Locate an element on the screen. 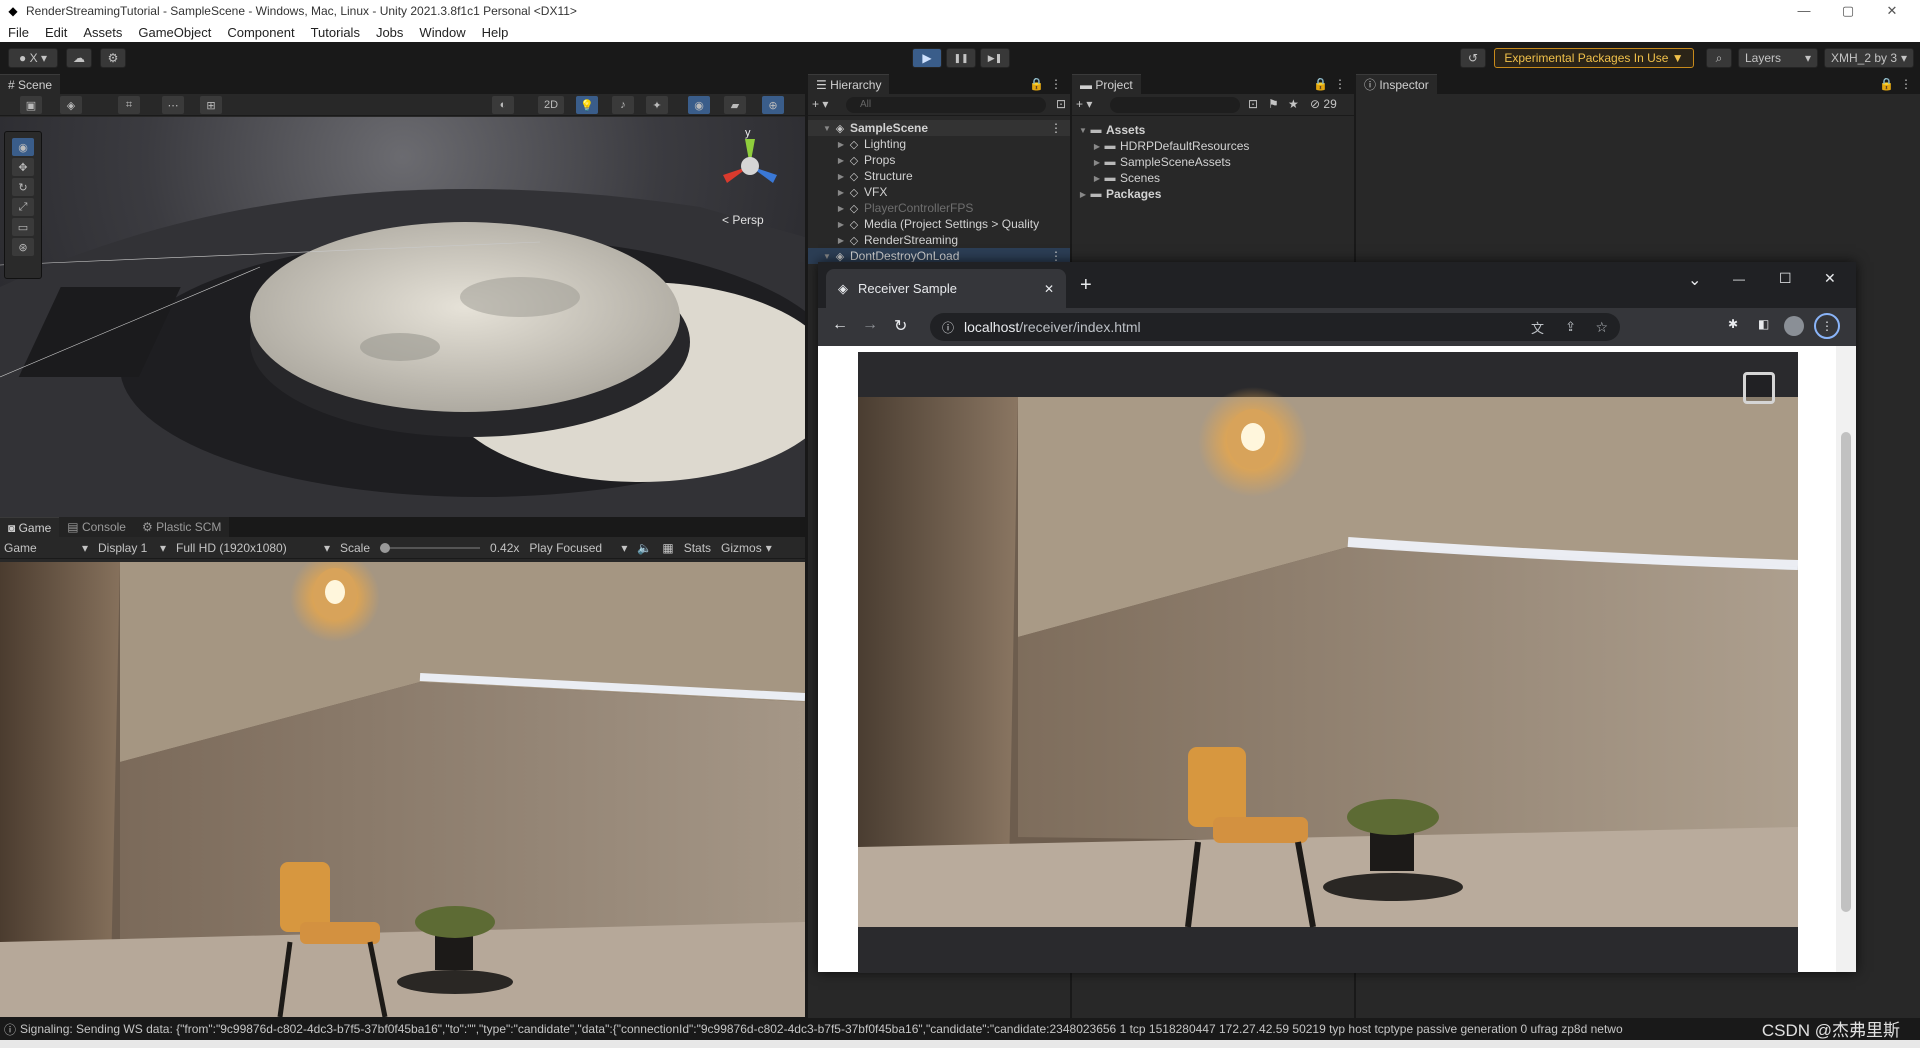  close-tab-icon: ✕ is located at coordinates (1049, 289).